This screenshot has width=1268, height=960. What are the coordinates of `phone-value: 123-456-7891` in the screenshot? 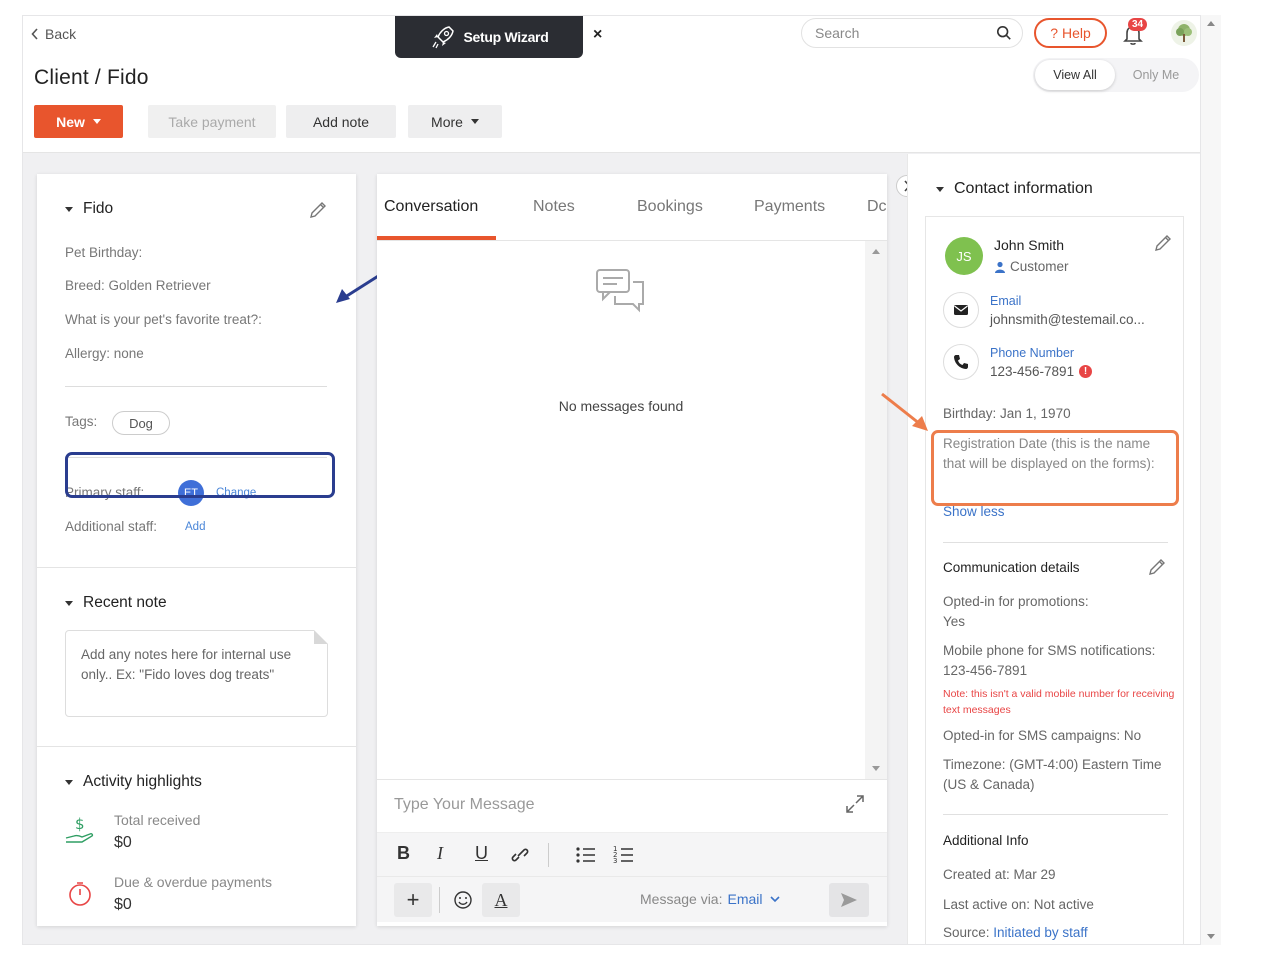 It's located at (1032, 371).